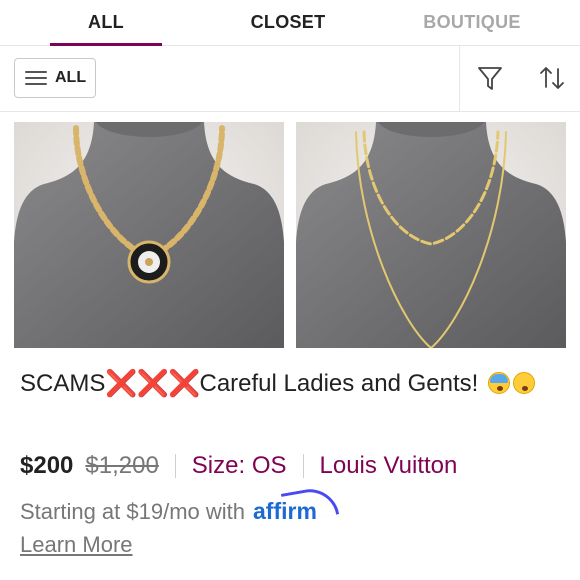 Image resolution: width=580 pixels, height=580 pixels. I want to click on menu-icon, so click(36, 78).